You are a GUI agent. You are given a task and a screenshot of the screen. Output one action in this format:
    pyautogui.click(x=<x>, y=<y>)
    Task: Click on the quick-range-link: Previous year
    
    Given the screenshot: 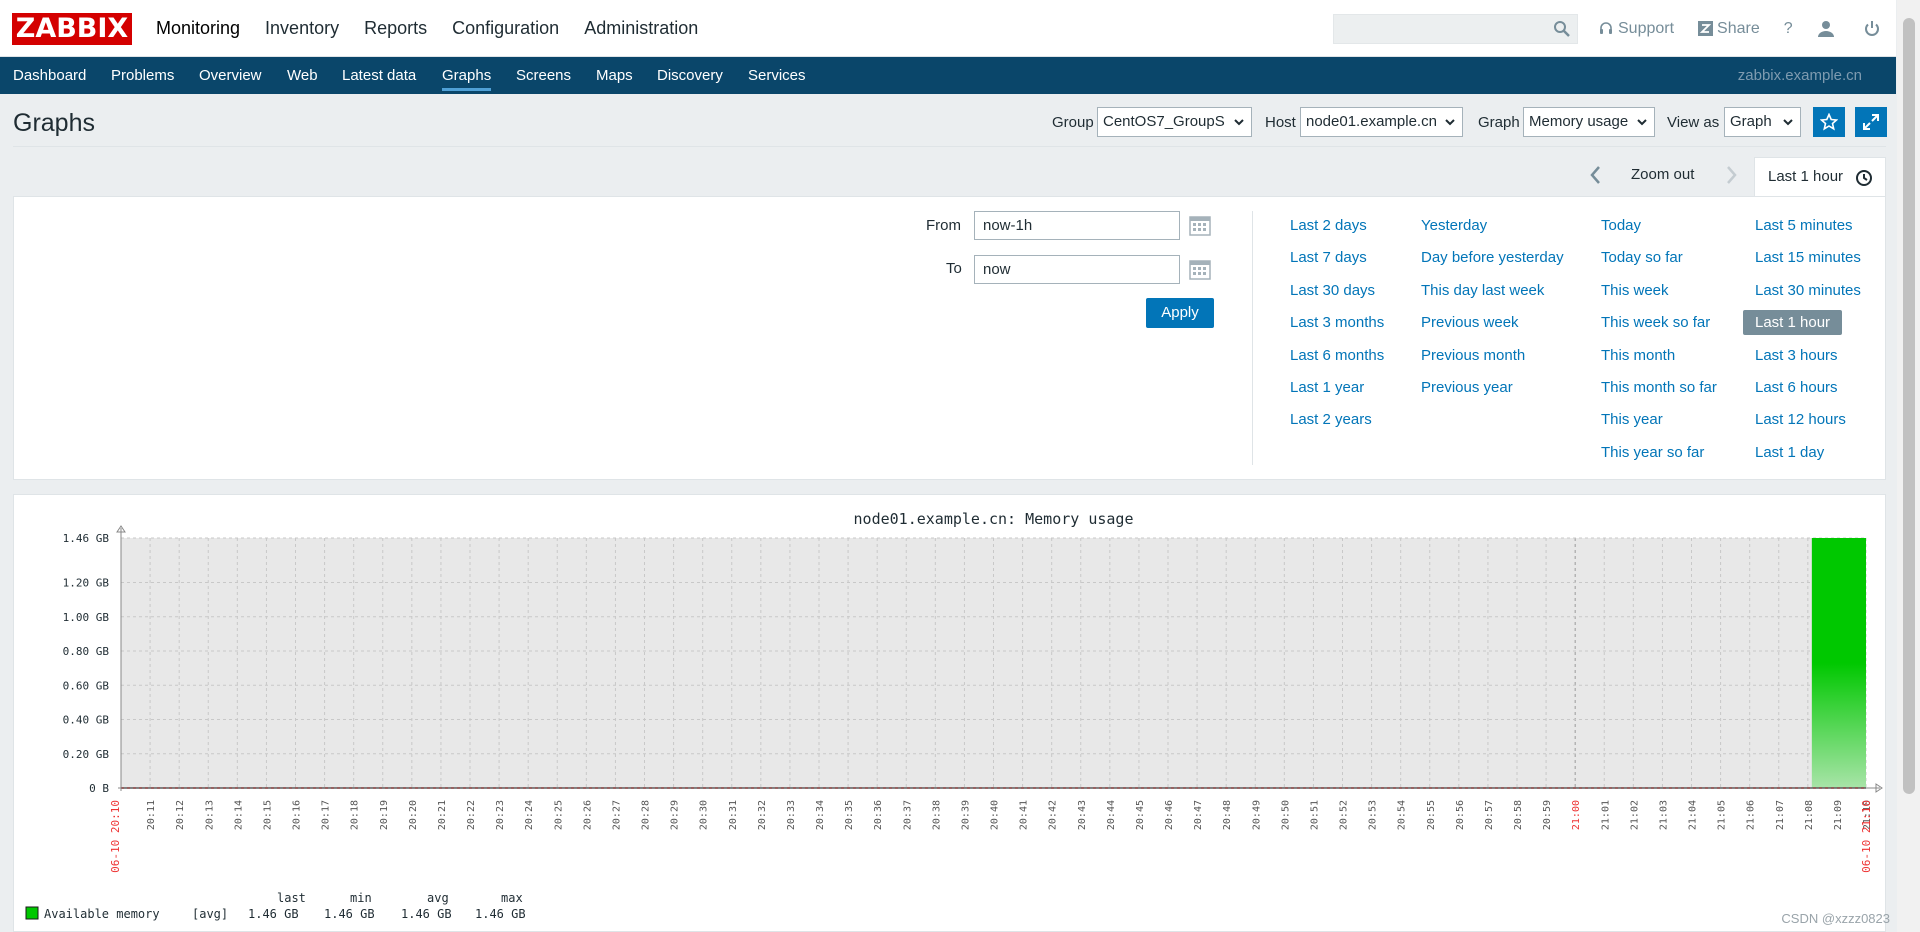 What is the action you would take?
    pyautogui.click(x=1467, y=387)
    